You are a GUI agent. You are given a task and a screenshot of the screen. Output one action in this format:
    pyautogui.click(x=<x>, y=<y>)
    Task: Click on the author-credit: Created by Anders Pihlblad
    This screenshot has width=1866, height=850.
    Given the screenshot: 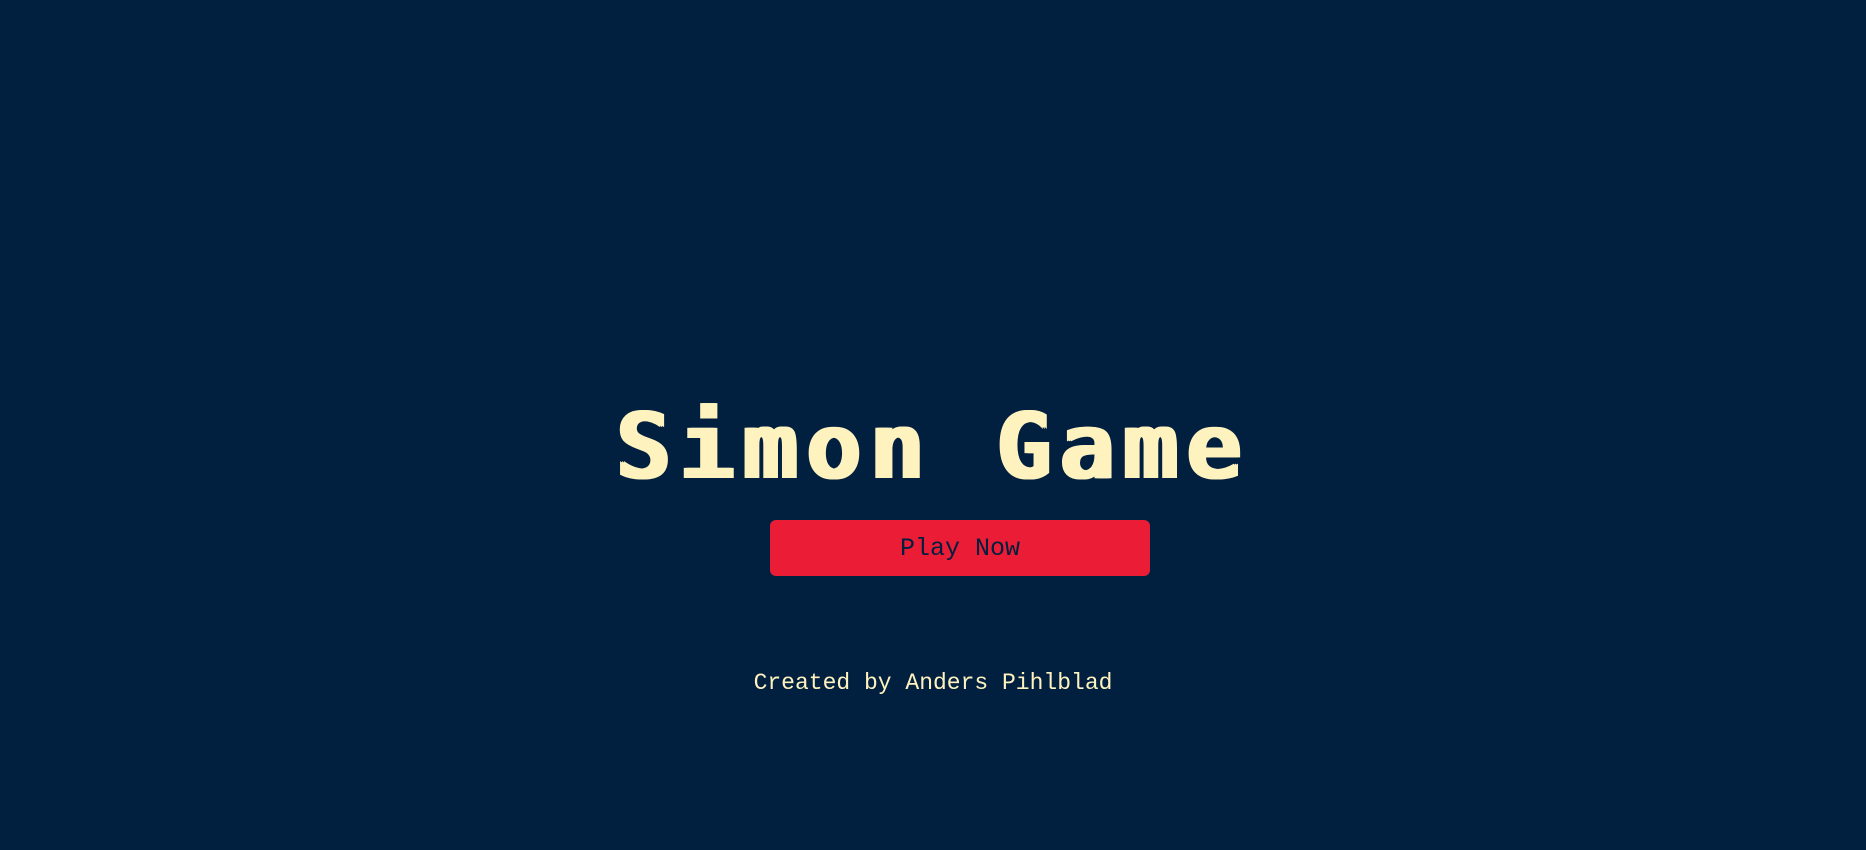 What is the action you would take?
    pyautogui.click(x=933, y=683)
    